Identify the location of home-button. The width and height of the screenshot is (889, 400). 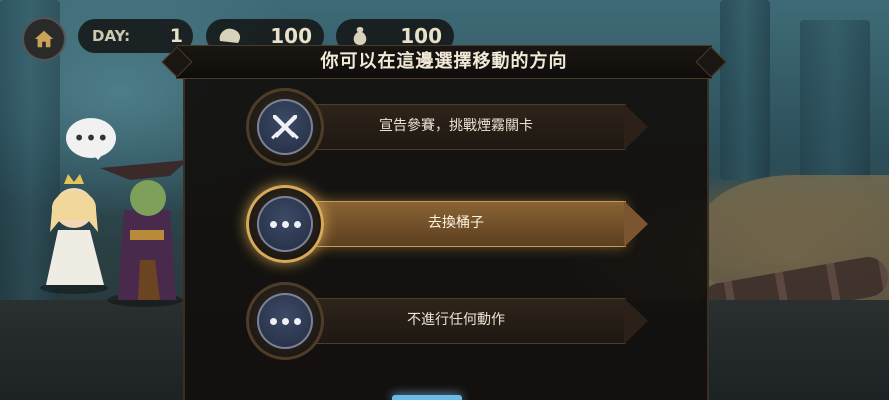
(44, 39).